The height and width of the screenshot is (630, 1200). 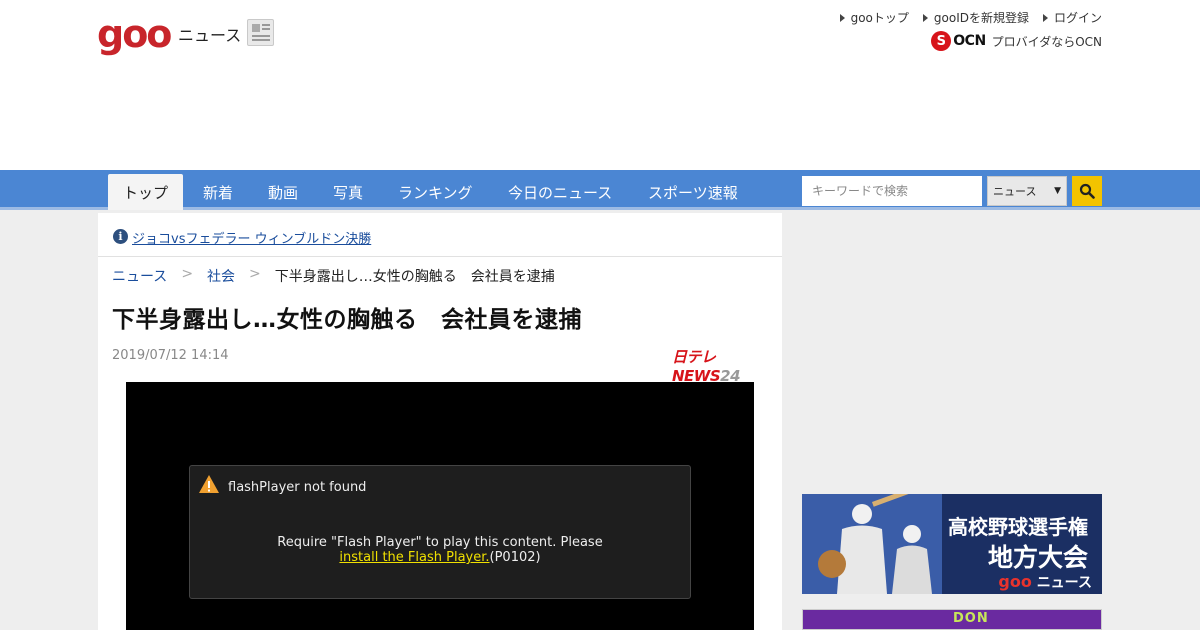 What do you see at coordinates (218, 192) in the screenshot?
I see `tab-new: 新着` at bounding box center [218, 192].